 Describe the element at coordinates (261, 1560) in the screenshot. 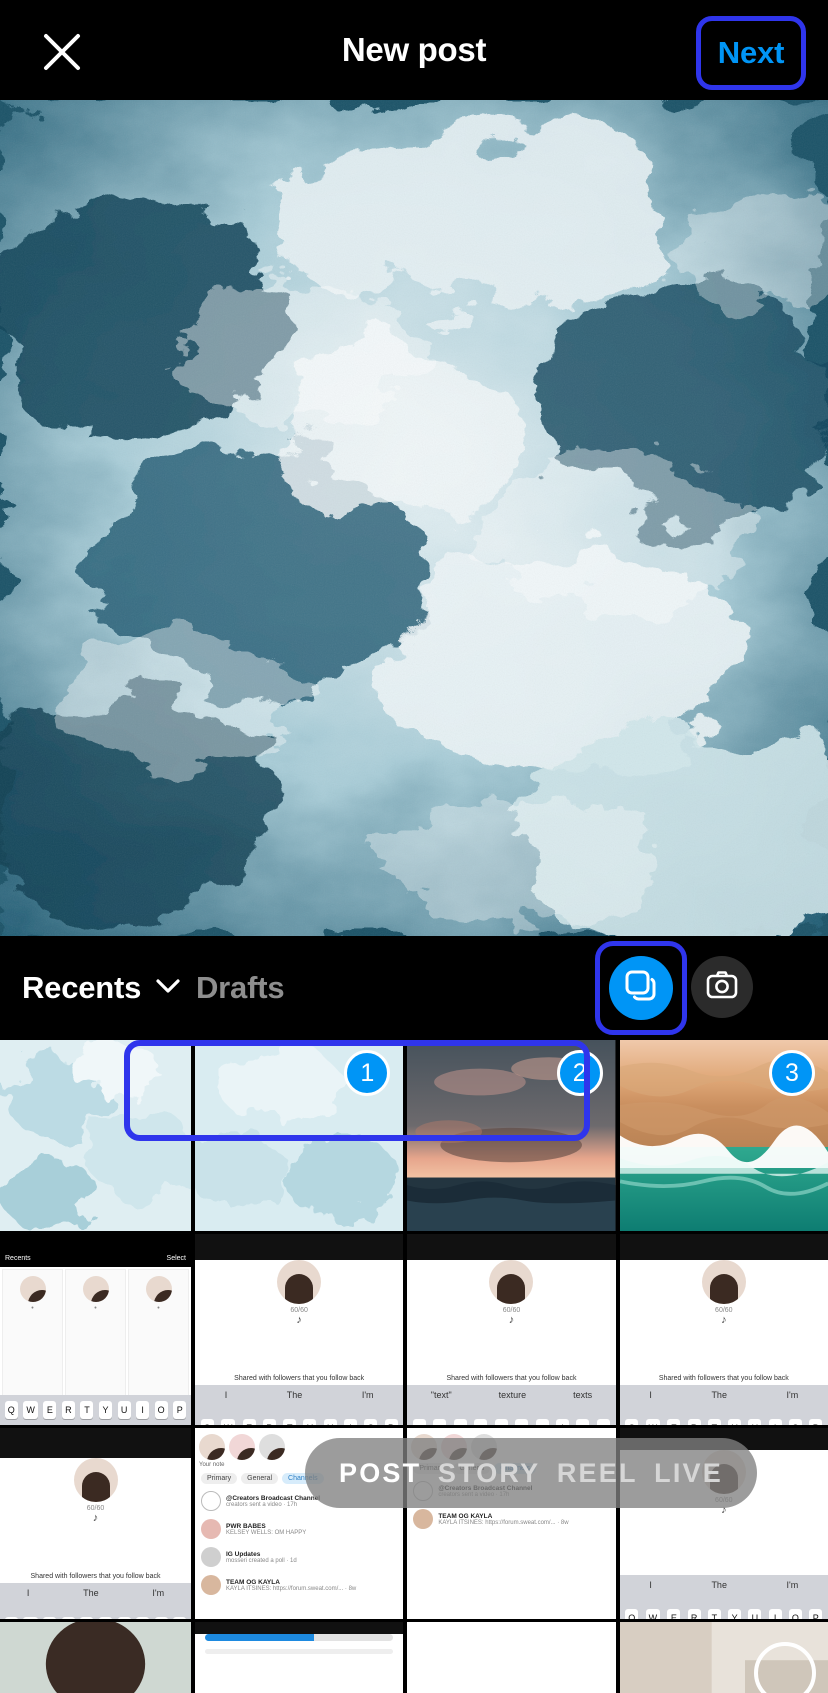

I see `dm-sub: mosseri created a poll · 1d` at that location.